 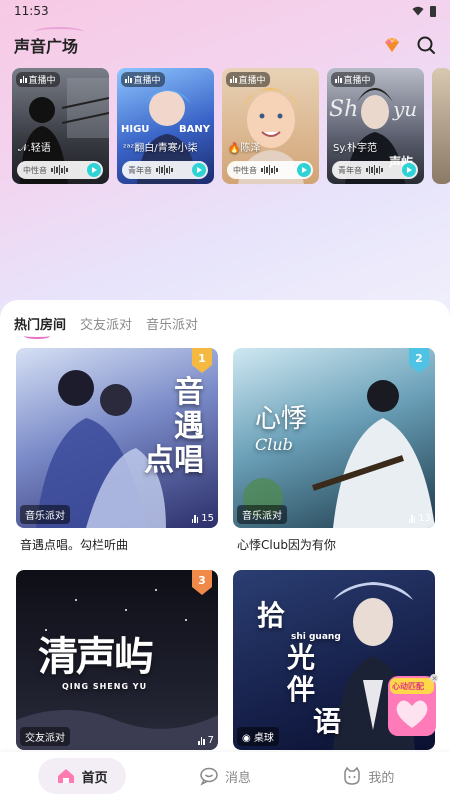 I want to click on room-title-overlay: 心悸 Club, so click(x=281, y=429).